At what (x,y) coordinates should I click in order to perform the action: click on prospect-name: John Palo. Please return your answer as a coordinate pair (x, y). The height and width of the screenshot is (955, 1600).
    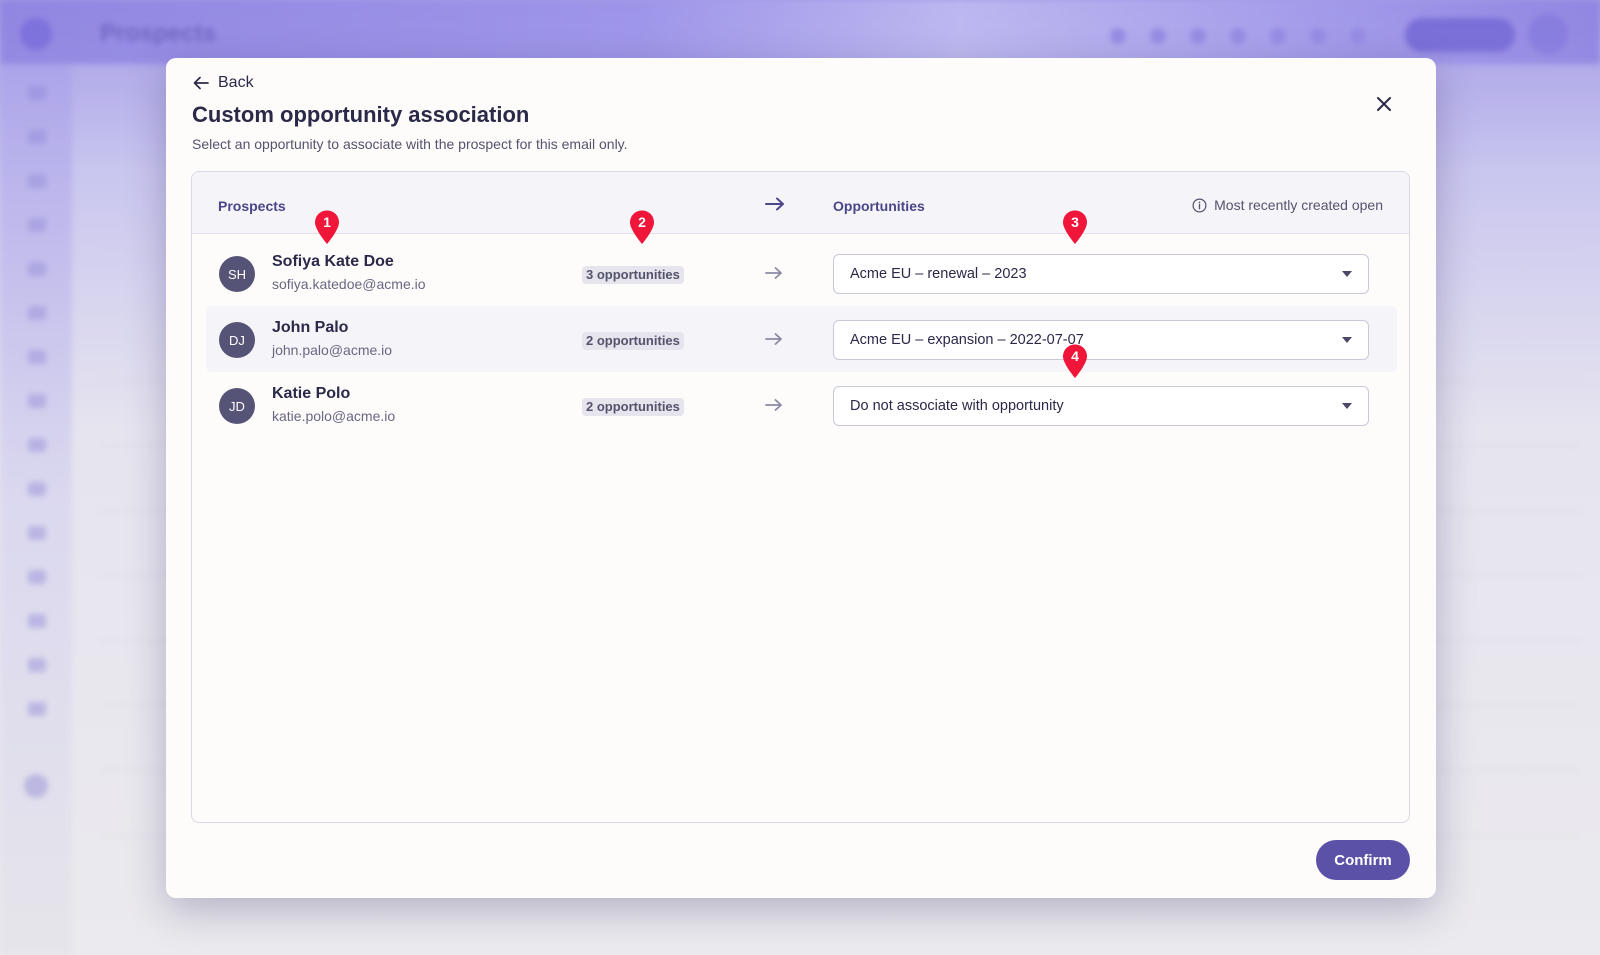
    Looking at the image, I should click on (310, 327).